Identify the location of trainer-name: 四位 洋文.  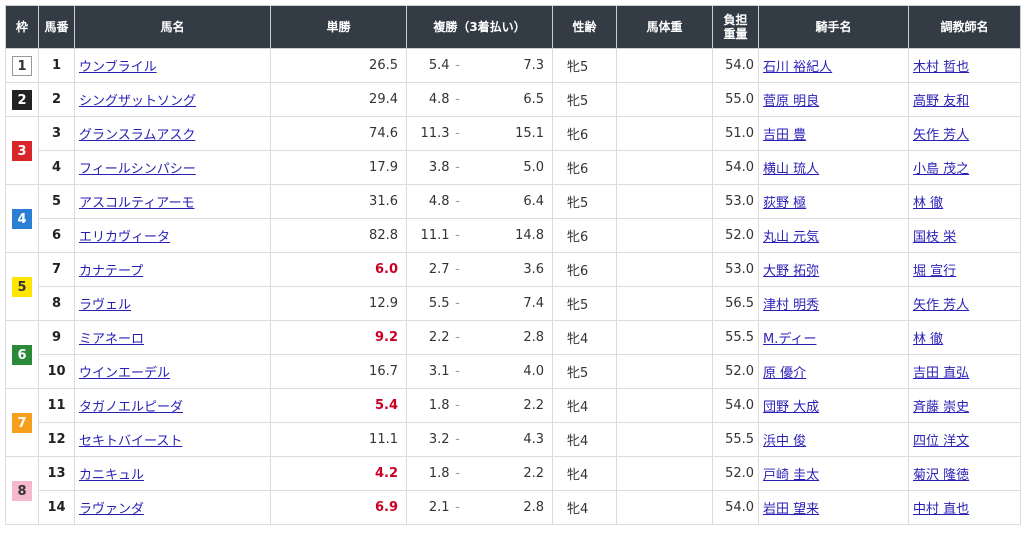
(965, 439).